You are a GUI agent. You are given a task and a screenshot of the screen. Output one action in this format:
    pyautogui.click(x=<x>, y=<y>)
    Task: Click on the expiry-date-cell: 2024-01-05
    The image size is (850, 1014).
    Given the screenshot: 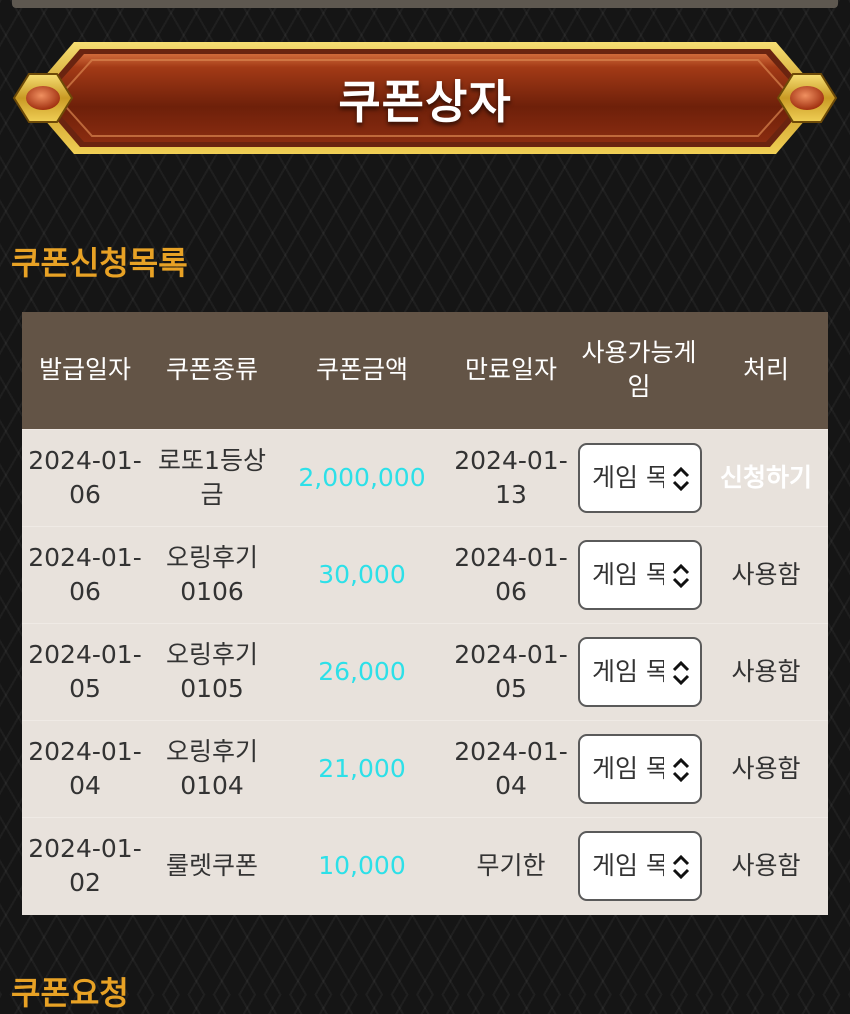 What is the action you would take?
    pyautogui.click(x=511, y=671)
    